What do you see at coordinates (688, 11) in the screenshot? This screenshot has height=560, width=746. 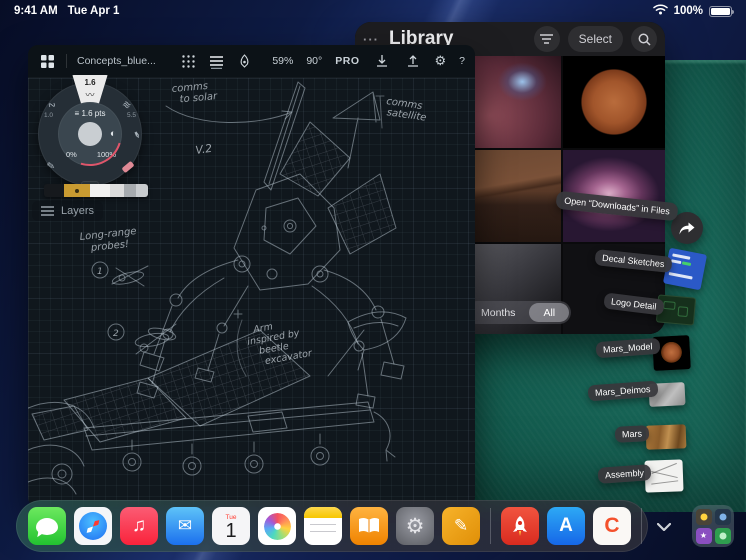 I see `battery-percent: 100%` at bounding box center [688, 11].